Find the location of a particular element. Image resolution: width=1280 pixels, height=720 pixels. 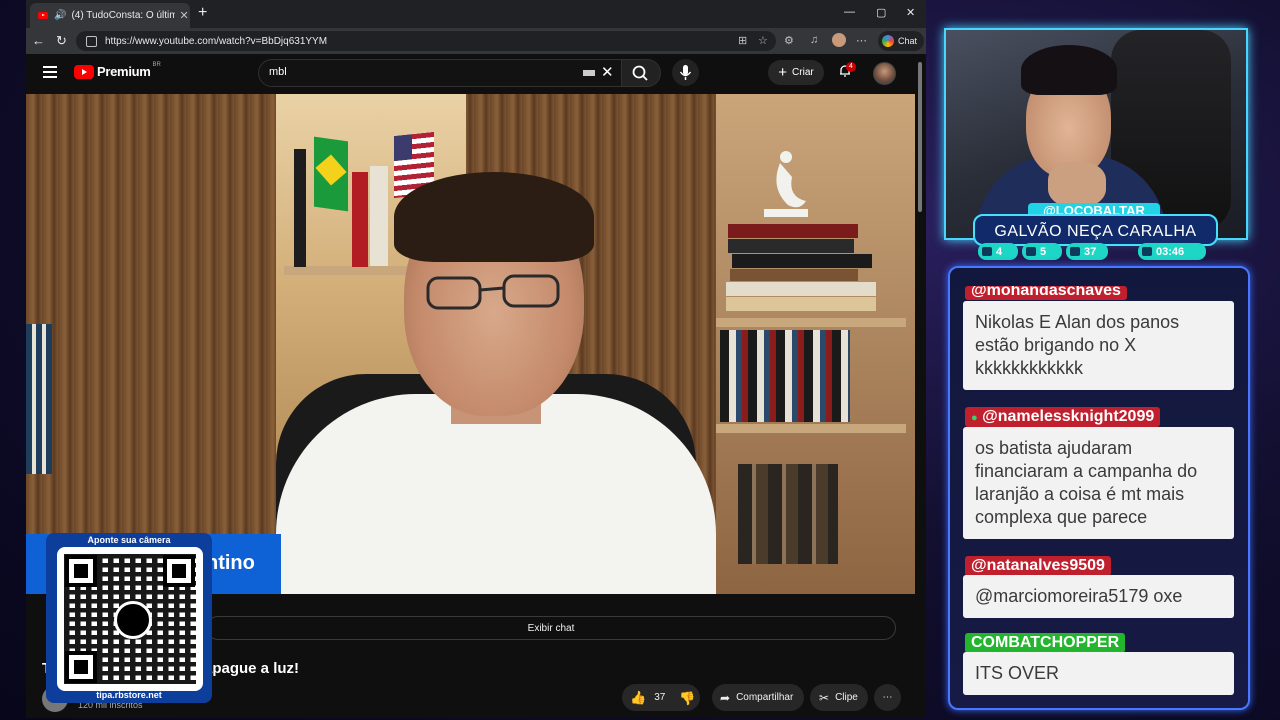

chat-username: COMBATCHOPPER is located at coordinates (1045, 643).